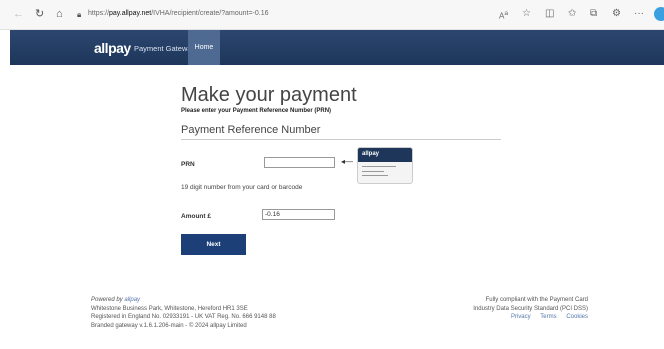  What do you see at coordinates (341, 139) in the screenshot?
I see `section-divider` at bounding box center [341, 139].